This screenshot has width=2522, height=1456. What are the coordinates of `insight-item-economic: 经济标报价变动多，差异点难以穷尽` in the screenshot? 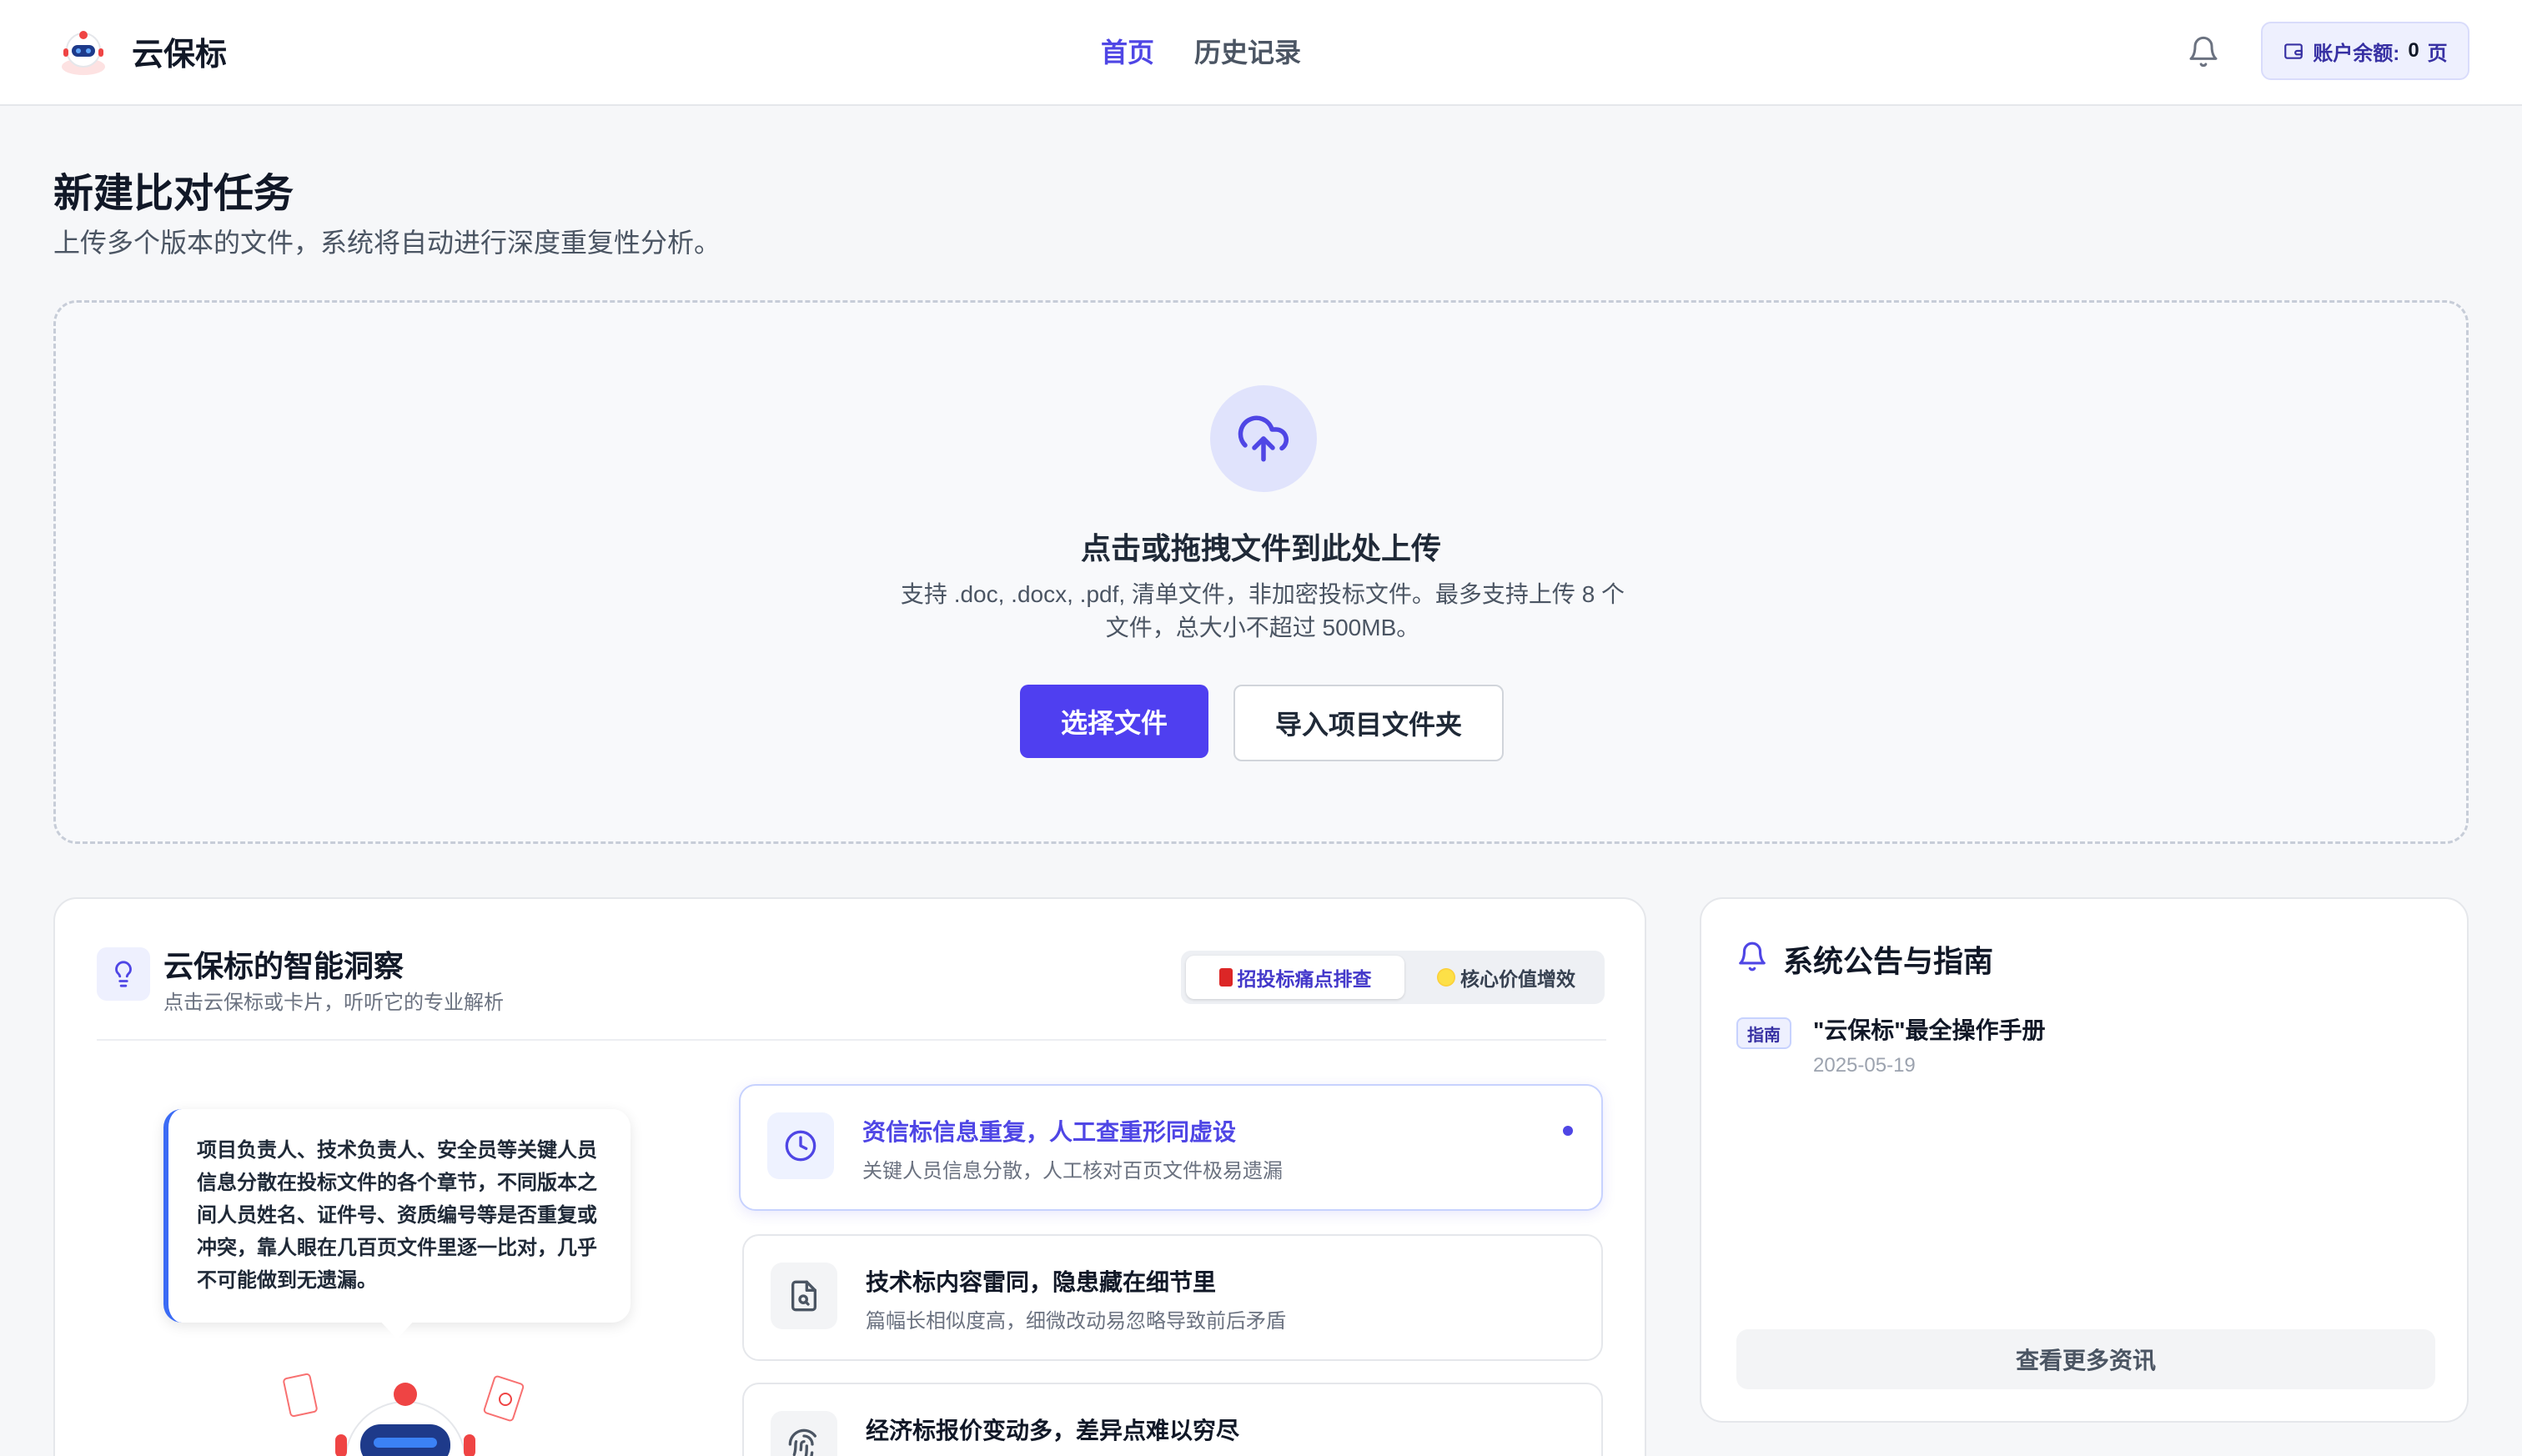 It's located at (1172, 1419).